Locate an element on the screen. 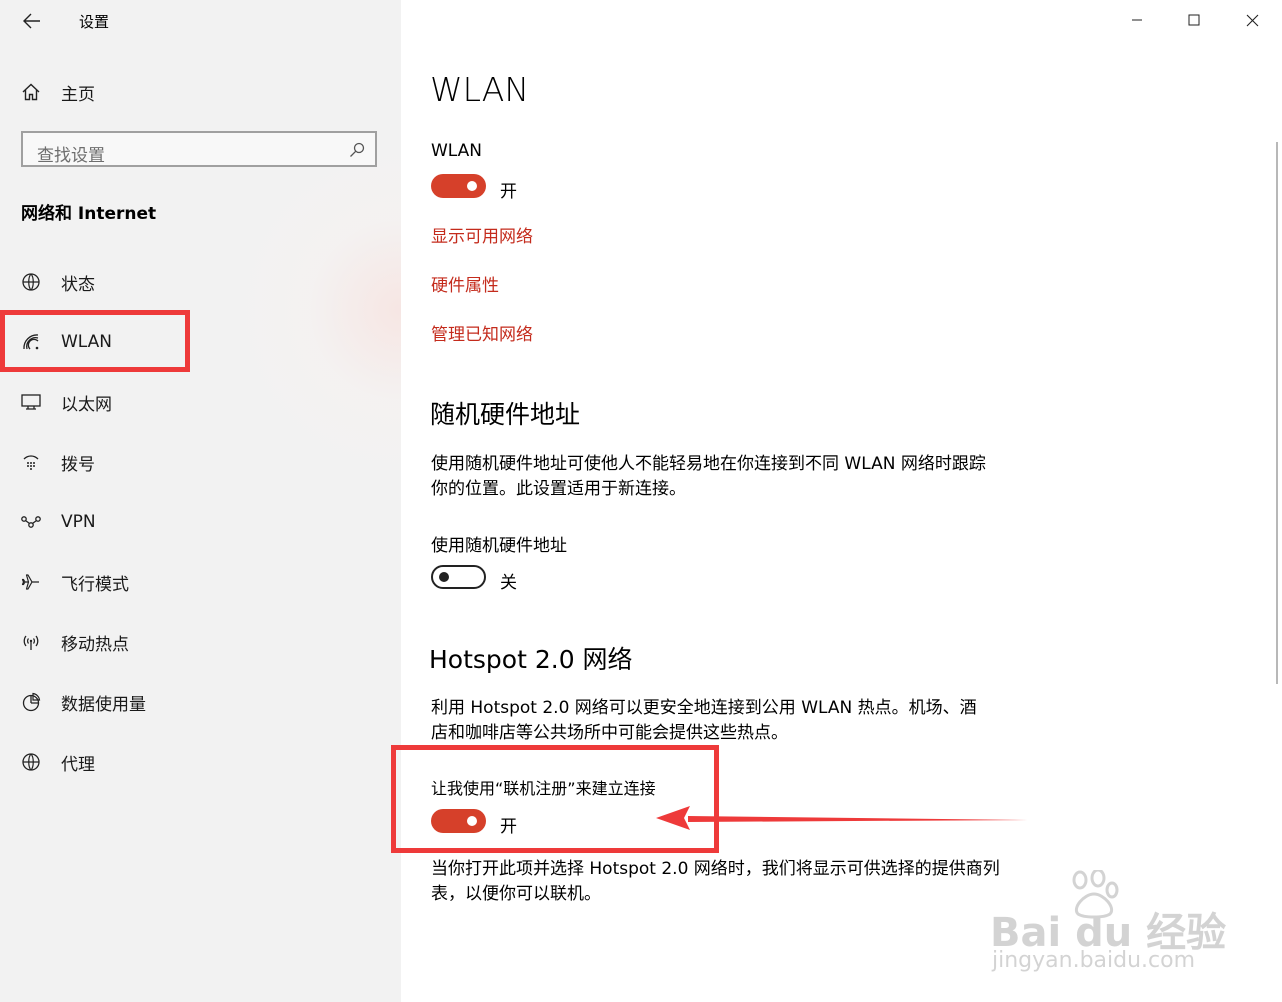 This screenshot has width=1282, height=1002. page-title: WLAN is located at coordinates (480, 89).